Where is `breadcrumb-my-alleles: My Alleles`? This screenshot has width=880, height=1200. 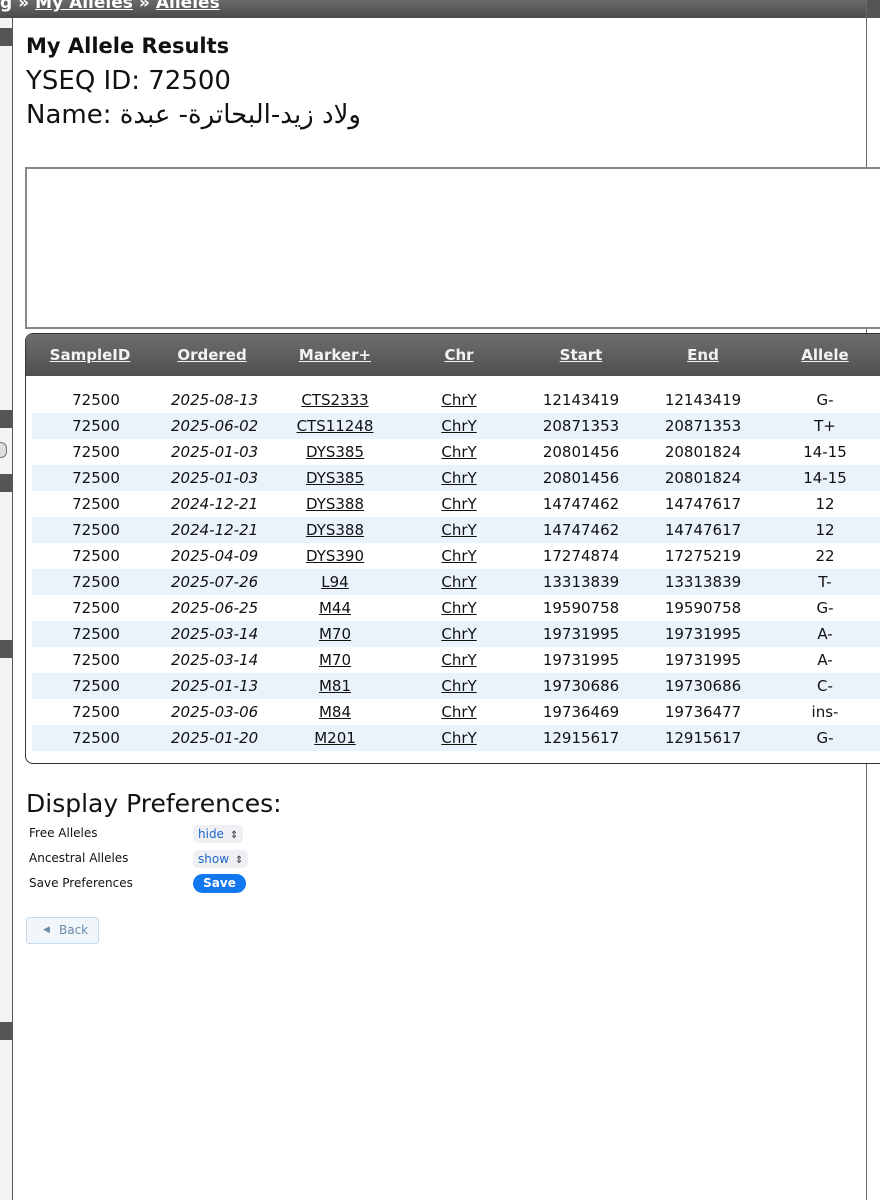
breadcrumb-my-alleles: My Alleles is located at coordinates (84, 6).